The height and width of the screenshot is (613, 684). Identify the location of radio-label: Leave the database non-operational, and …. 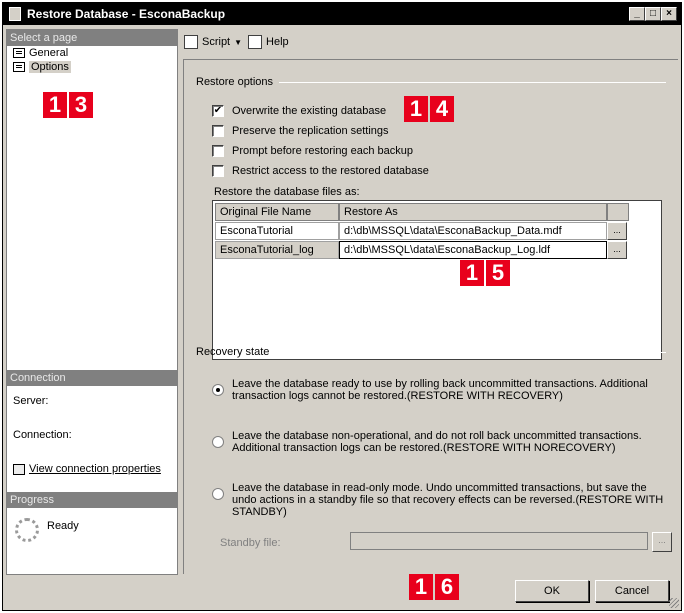
(437, 442).